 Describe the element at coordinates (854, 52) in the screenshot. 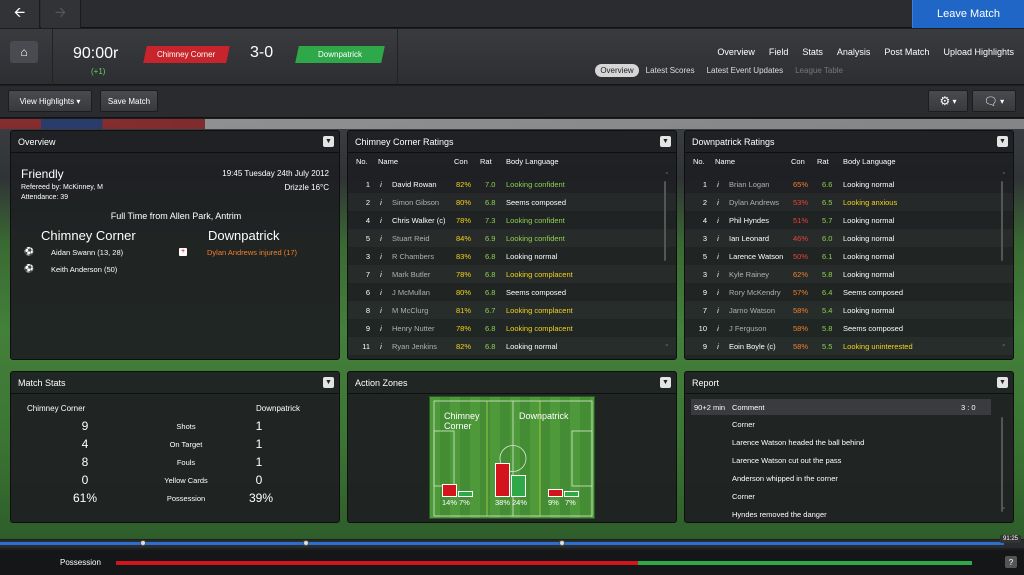

I see `nav-analysis: Analysis` at that location.